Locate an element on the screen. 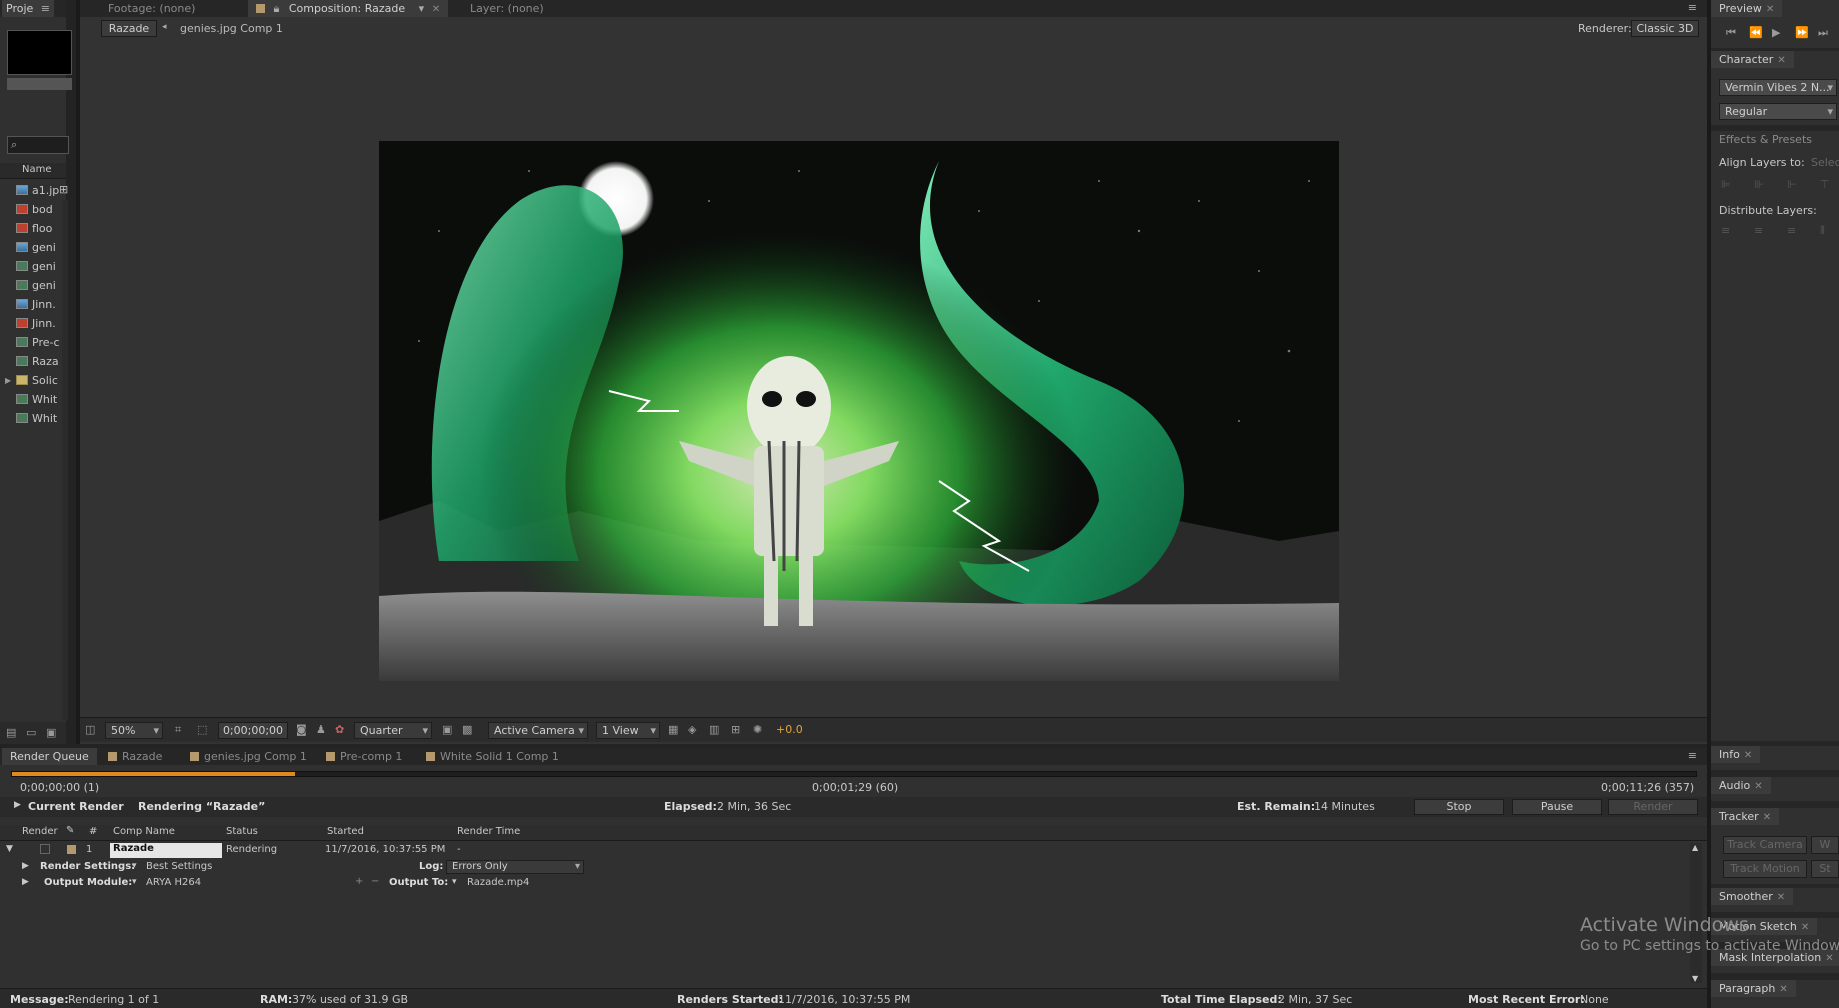 The height and width of the screenshot is (1008, 1839). color-channels-icon: ✿ is located at coordinates (339, 729).